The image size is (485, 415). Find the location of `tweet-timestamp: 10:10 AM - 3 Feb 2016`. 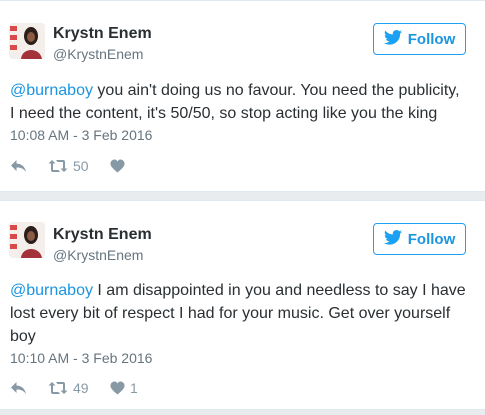

tweet-timestamp: 10:10 AM - 3 Feb 2016 is located at coordinates (81, 358).